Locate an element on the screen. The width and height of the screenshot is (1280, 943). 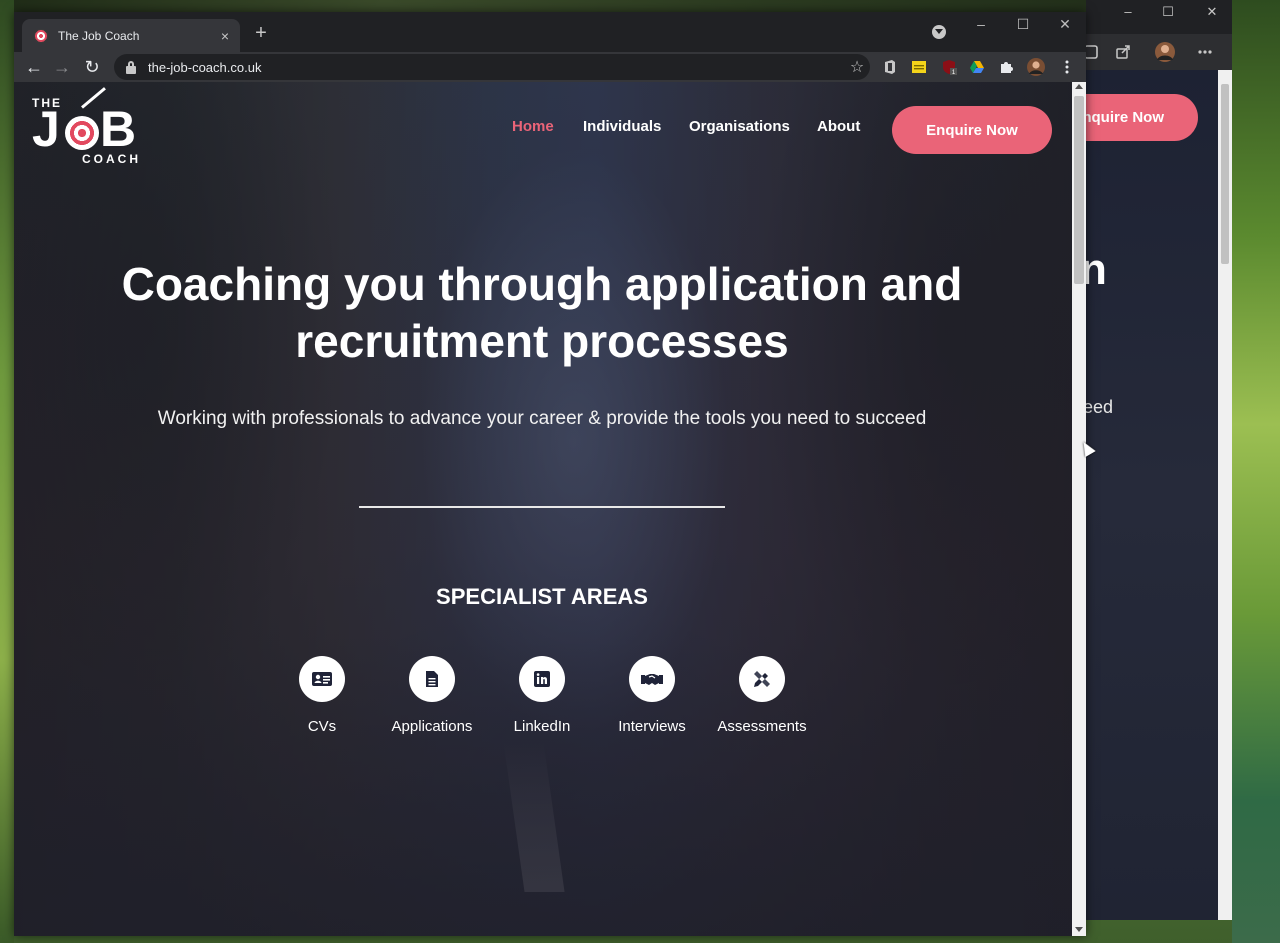
back-arrow-icon: ← is located at coordinates (34, 67).